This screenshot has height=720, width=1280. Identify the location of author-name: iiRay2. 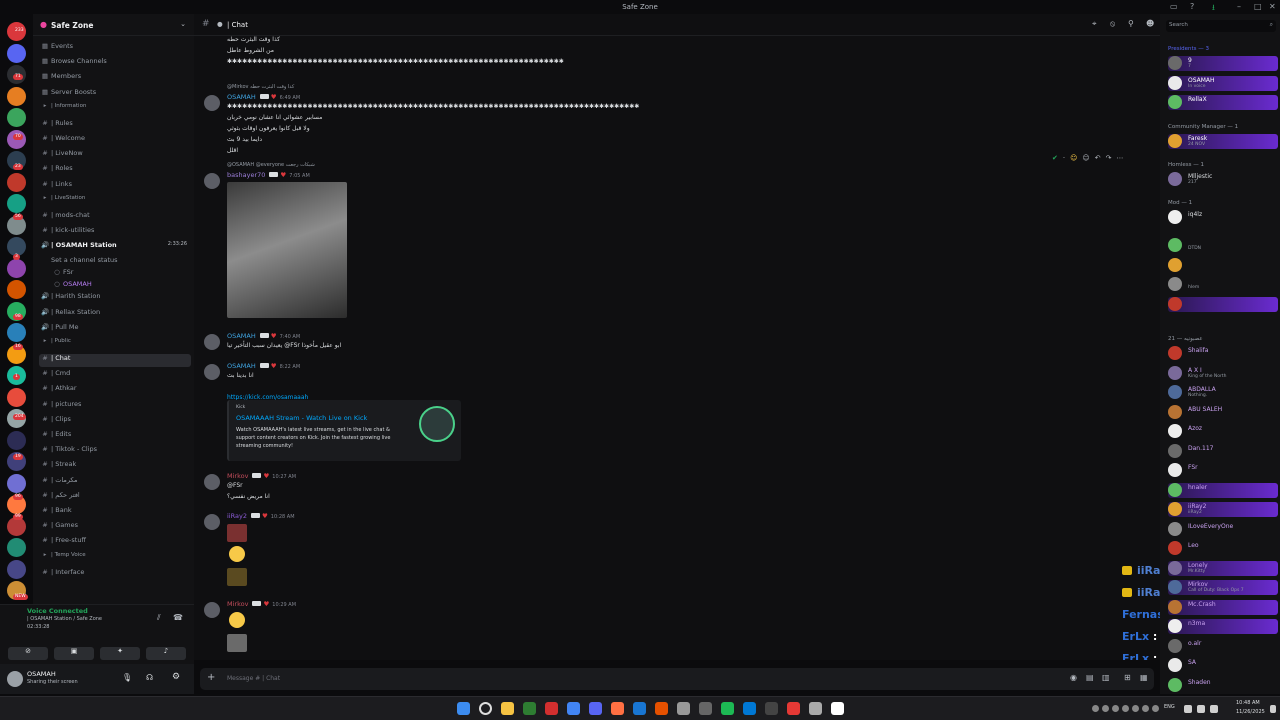
(237, 516).